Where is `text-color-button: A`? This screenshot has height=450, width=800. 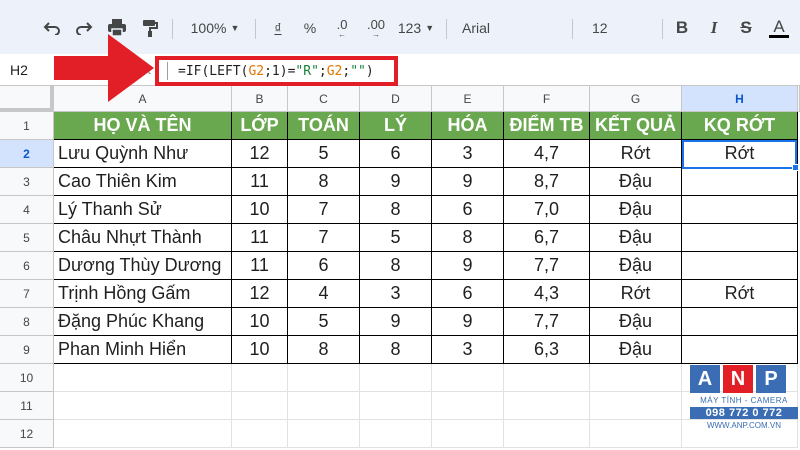 text-color-button: A is located at coordinates (779, 28).